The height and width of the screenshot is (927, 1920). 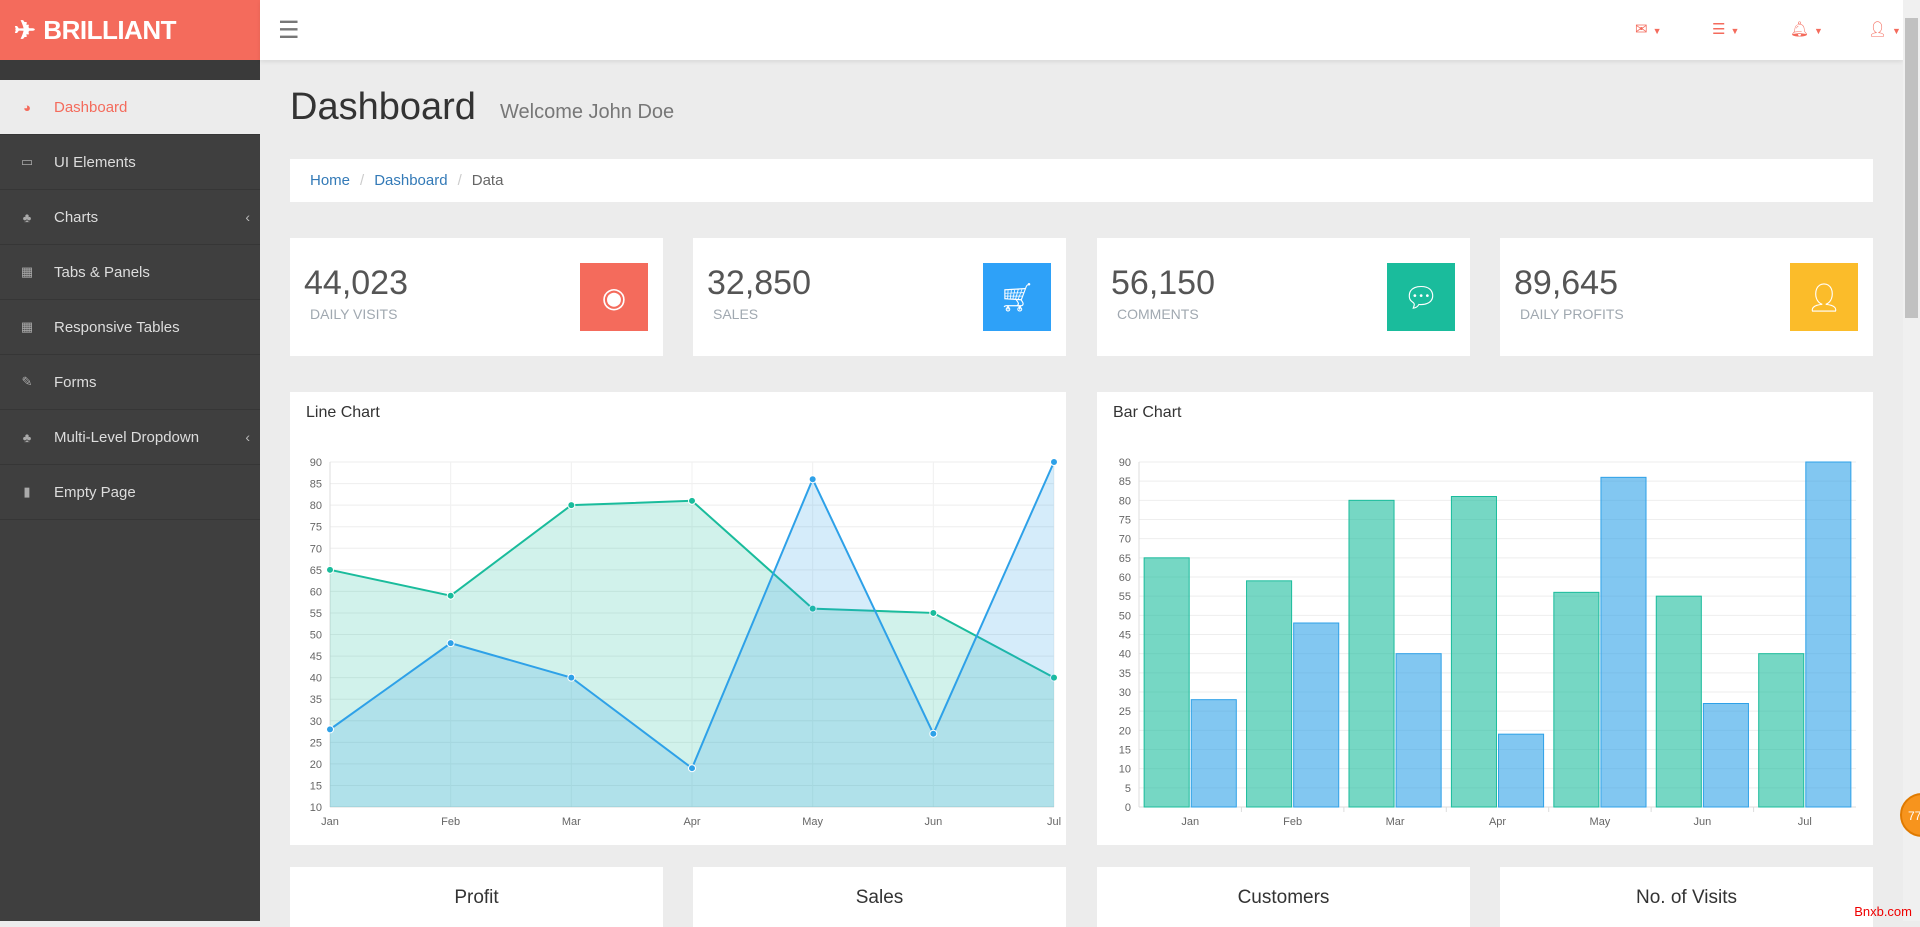 What do you see at coordinates (410, 180) in the screenshot?
I see `breadcrumb-dashboard: Dashboard` at bounding box center [410, 180].